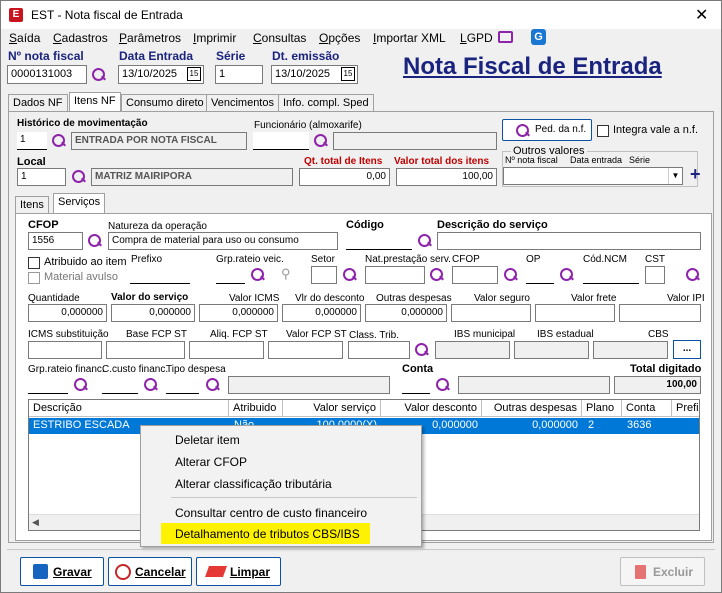  What do you see at coordinates (332, 408) in the screenshot?
I see `grid-header-valor-servico: Valor serviço` at bounding box center [332, 408].